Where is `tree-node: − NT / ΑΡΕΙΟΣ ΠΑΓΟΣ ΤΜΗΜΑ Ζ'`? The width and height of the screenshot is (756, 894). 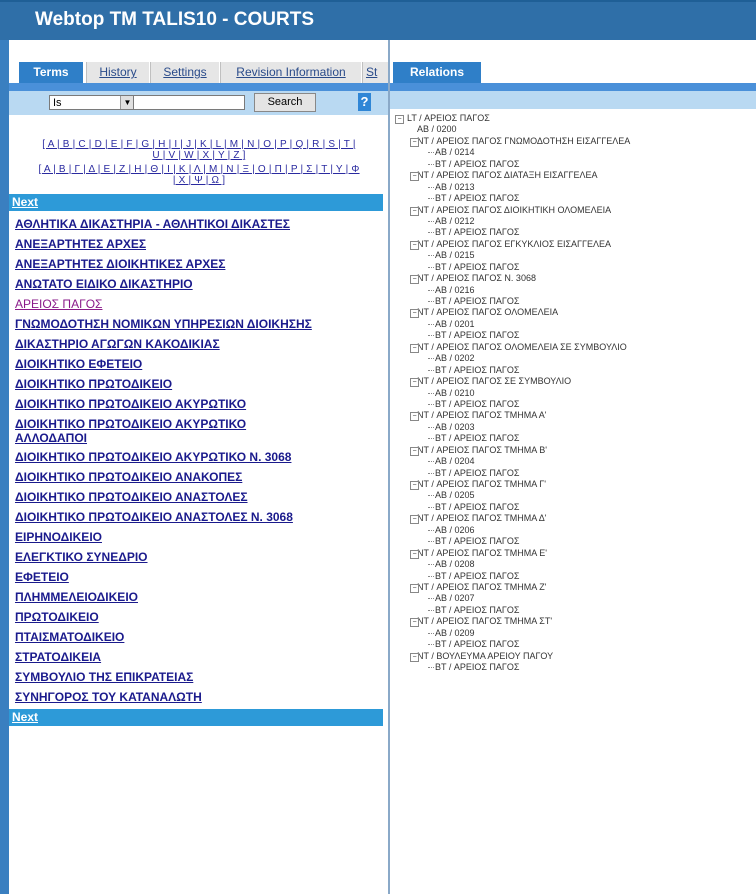
tree-node: − NT / ΑΡΕΙΟΣ ΠΑΓΟΣ ΤΜΗΜΑ Ζ' is located at coordinates (575, 587).